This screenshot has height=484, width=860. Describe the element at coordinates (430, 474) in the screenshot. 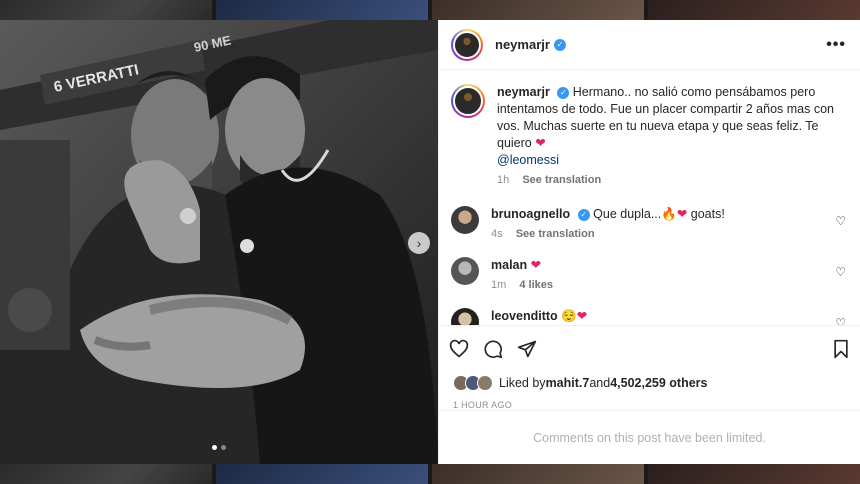

I see `background-feed-bottom` at that location.